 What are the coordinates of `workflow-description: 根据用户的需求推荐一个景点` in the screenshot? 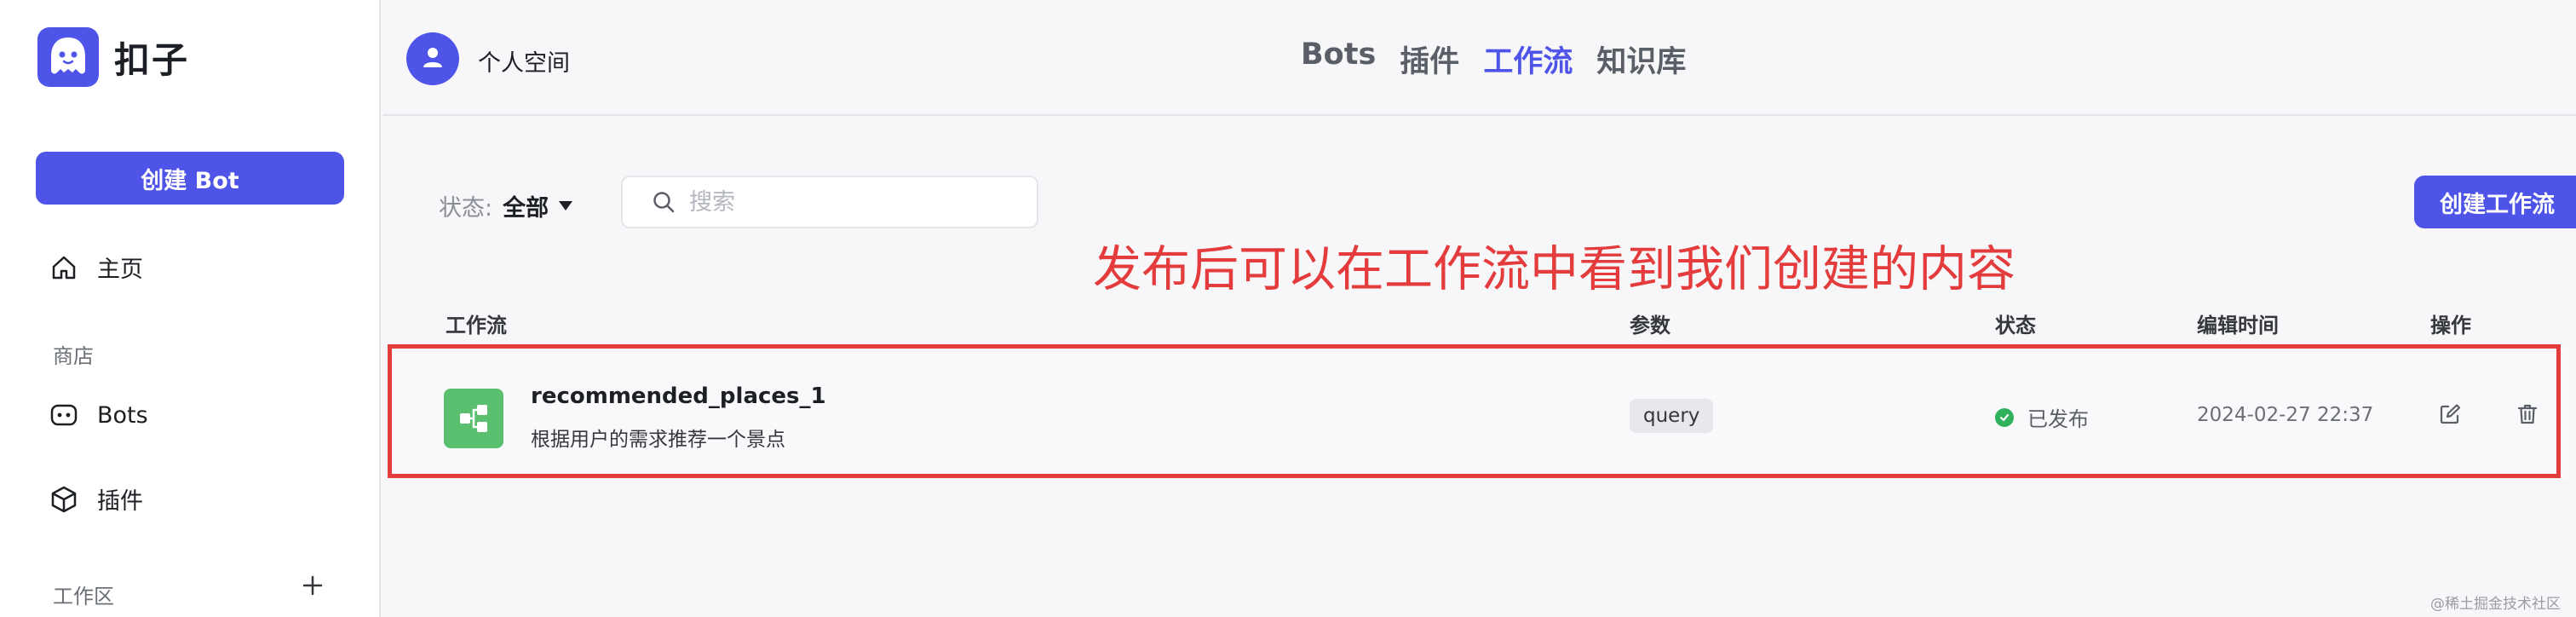 It's located at (658, 440).